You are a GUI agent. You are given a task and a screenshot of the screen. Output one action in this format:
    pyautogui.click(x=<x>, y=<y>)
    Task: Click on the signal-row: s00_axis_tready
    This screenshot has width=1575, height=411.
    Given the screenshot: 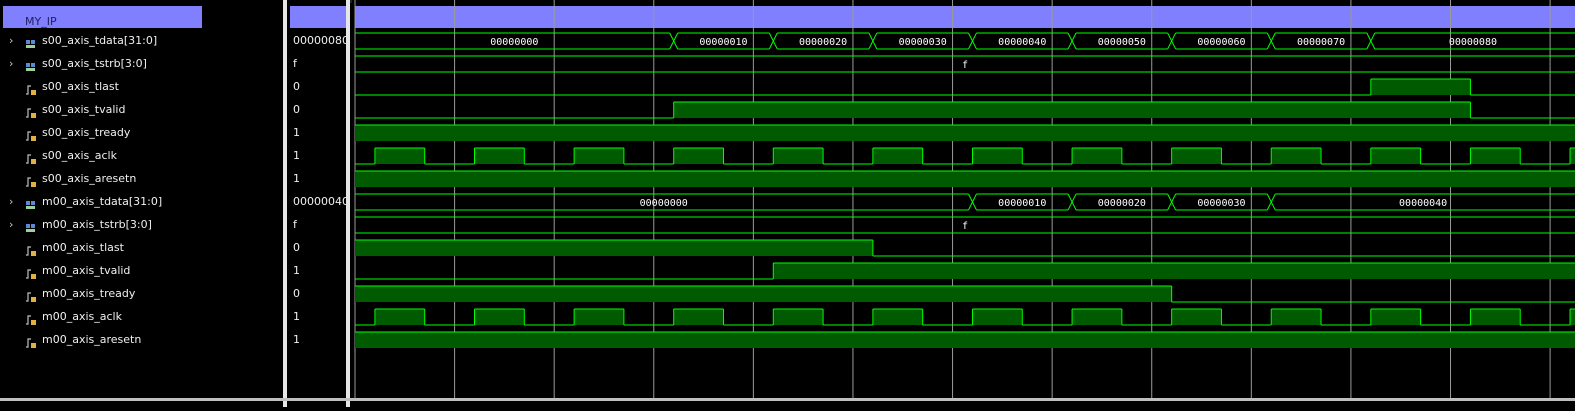 What is the action you would take?
    pyautogui.click(x=141, y=133)
    